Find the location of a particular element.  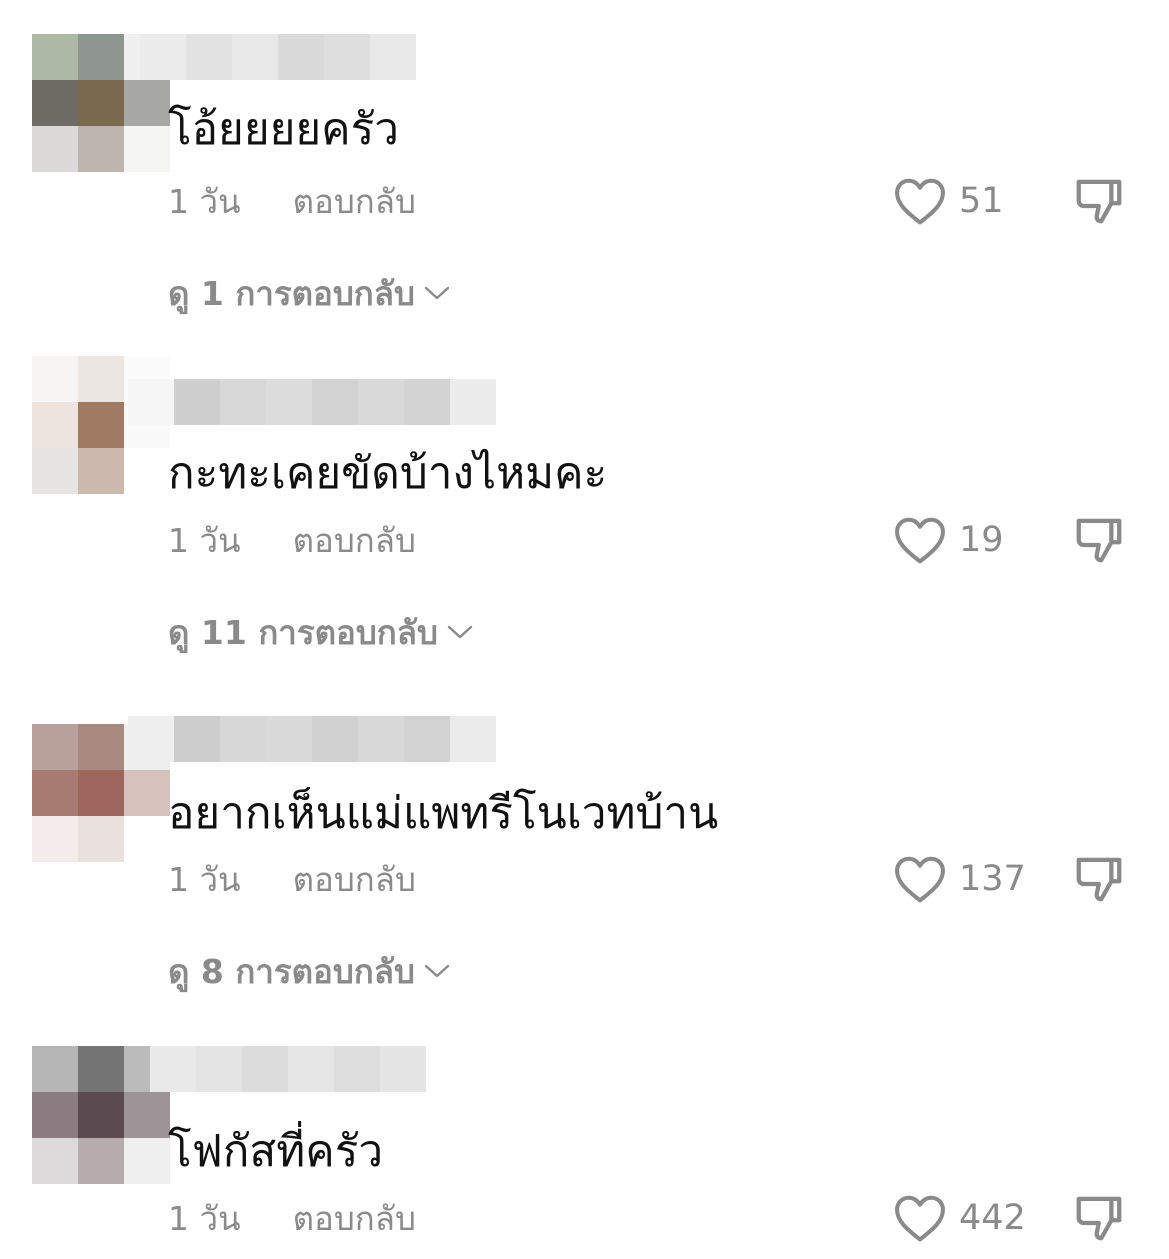

view-replies-button: ดู 8 การตอบกลับ is located at coordinates (309, 971).